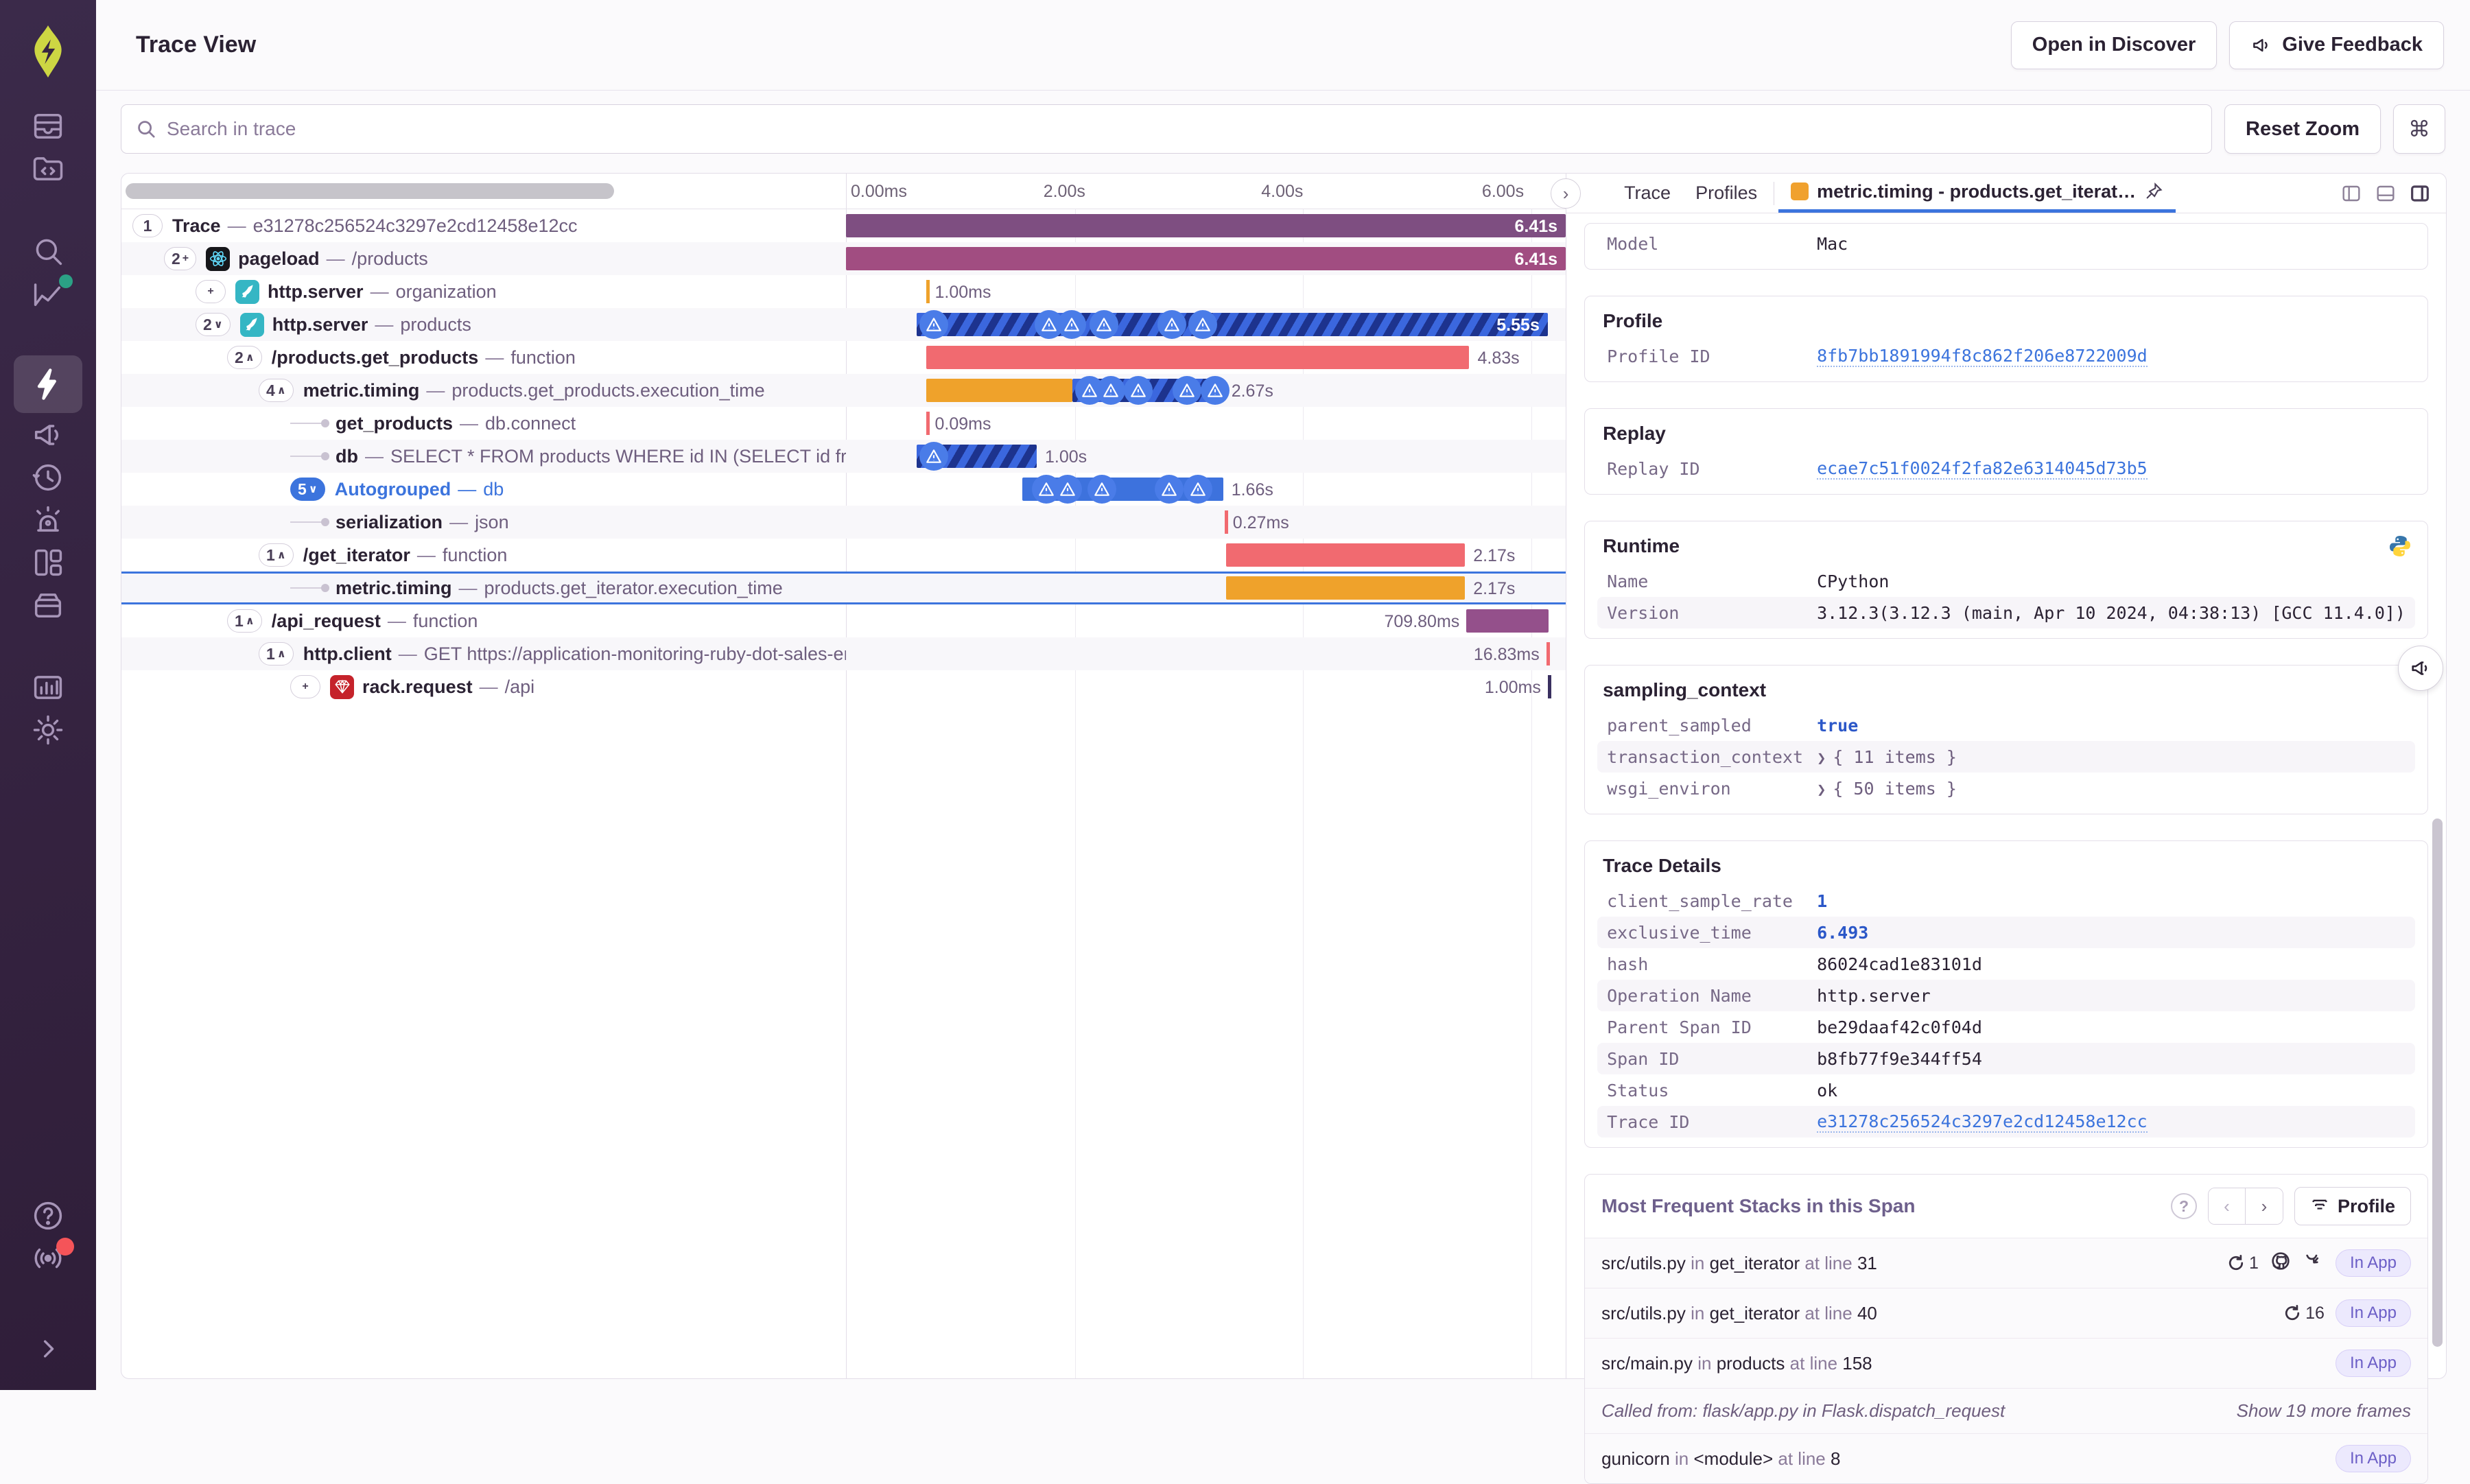 This screenshot has width=2470, height=1484. I want to click on feedback-fab, so click(2420, 668).